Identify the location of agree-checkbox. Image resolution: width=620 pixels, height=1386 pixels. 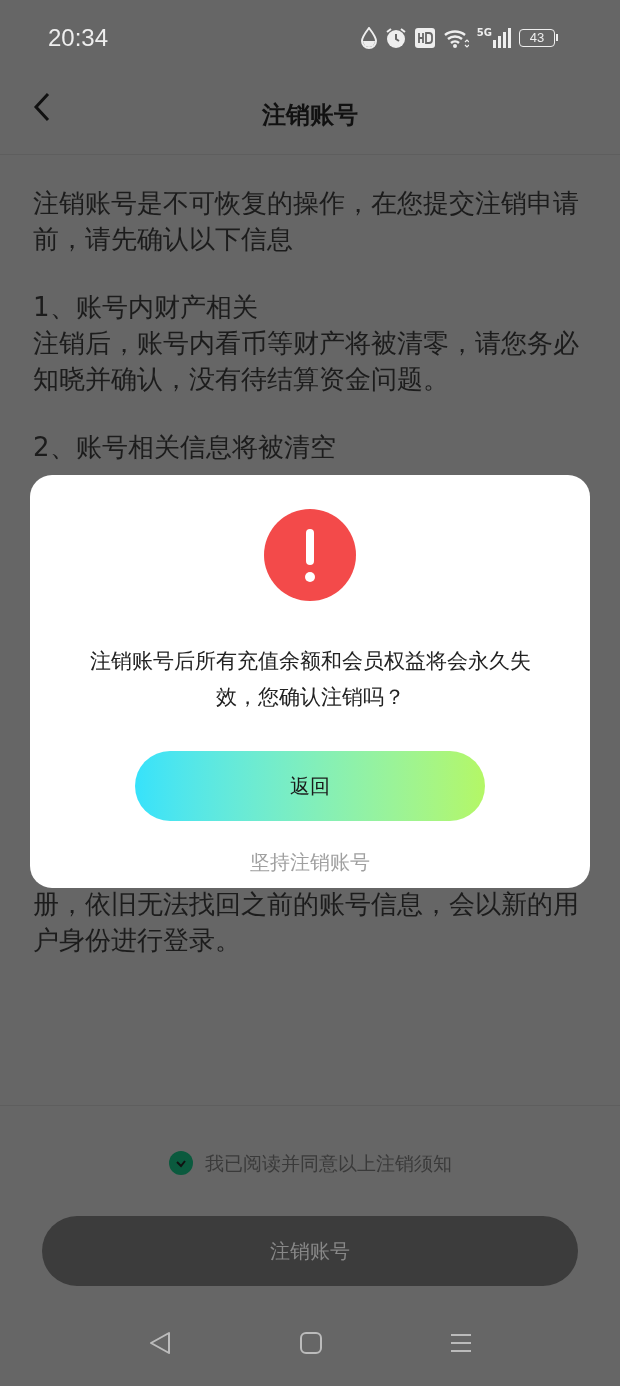
(180, 1163).